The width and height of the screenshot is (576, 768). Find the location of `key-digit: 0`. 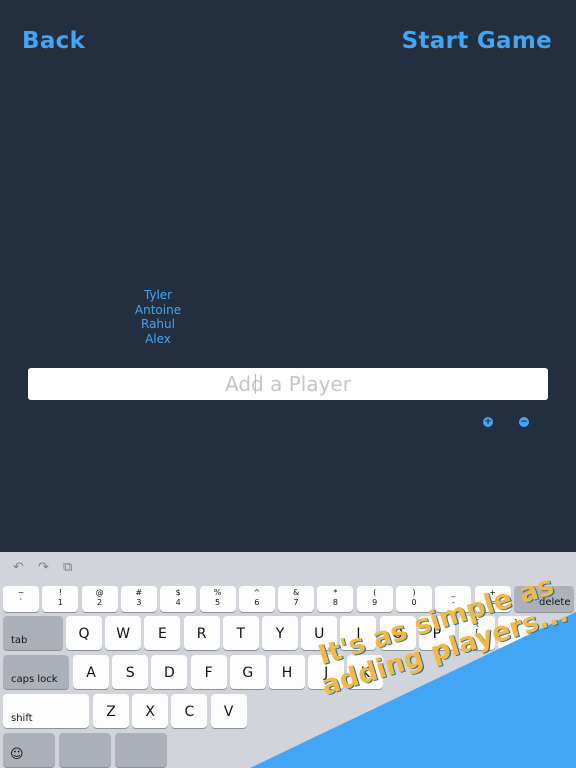

key-digit: 0 is located at coordinates (414, 602).